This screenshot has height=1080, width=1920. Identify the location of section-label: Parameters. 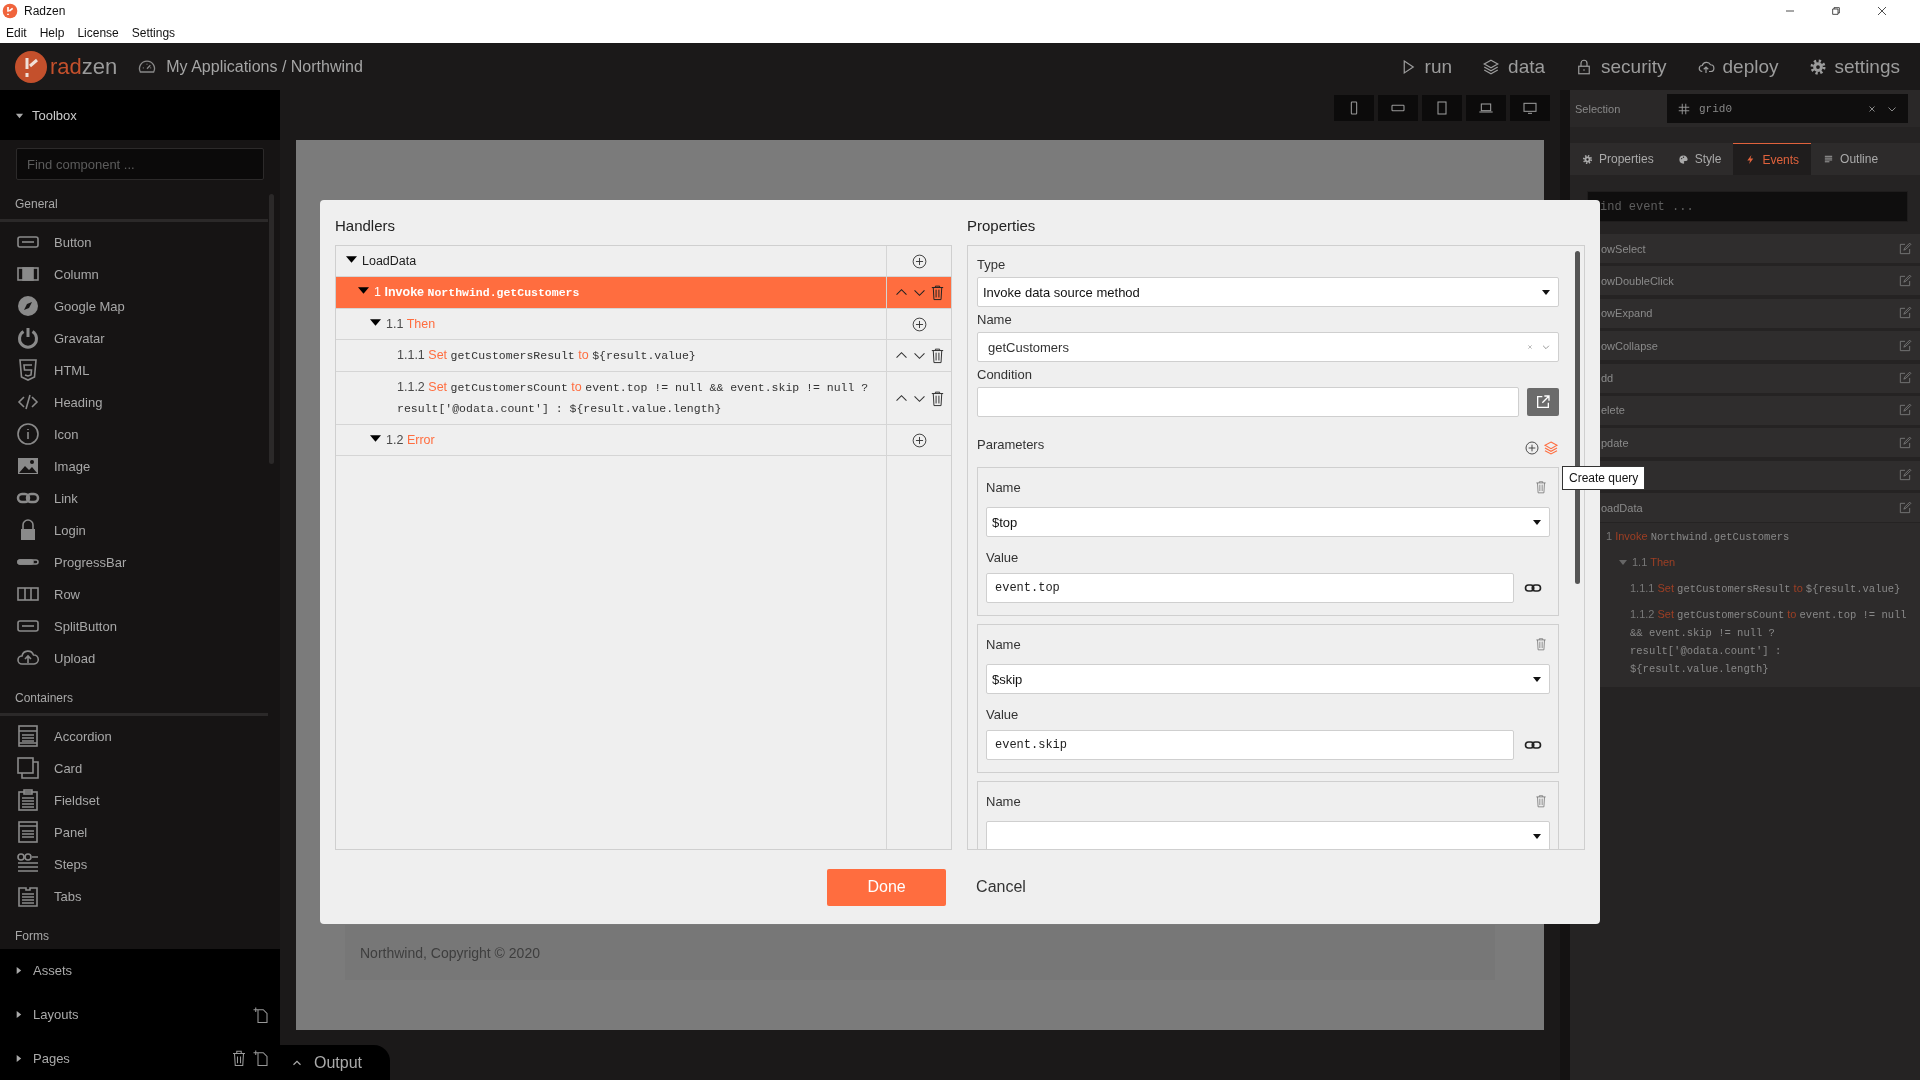
(1011, 444).